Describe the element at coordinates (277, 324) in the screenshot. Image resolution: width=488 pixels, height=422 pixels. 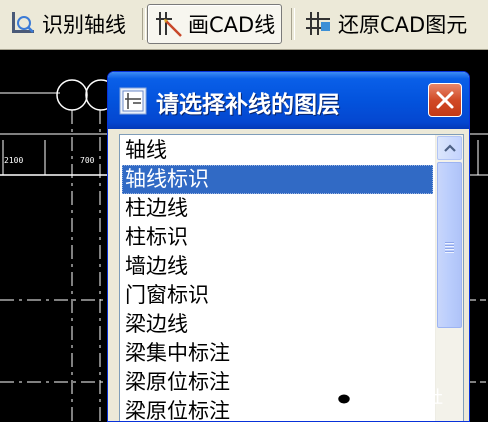
I see `list-item: 梁边线` at that location.